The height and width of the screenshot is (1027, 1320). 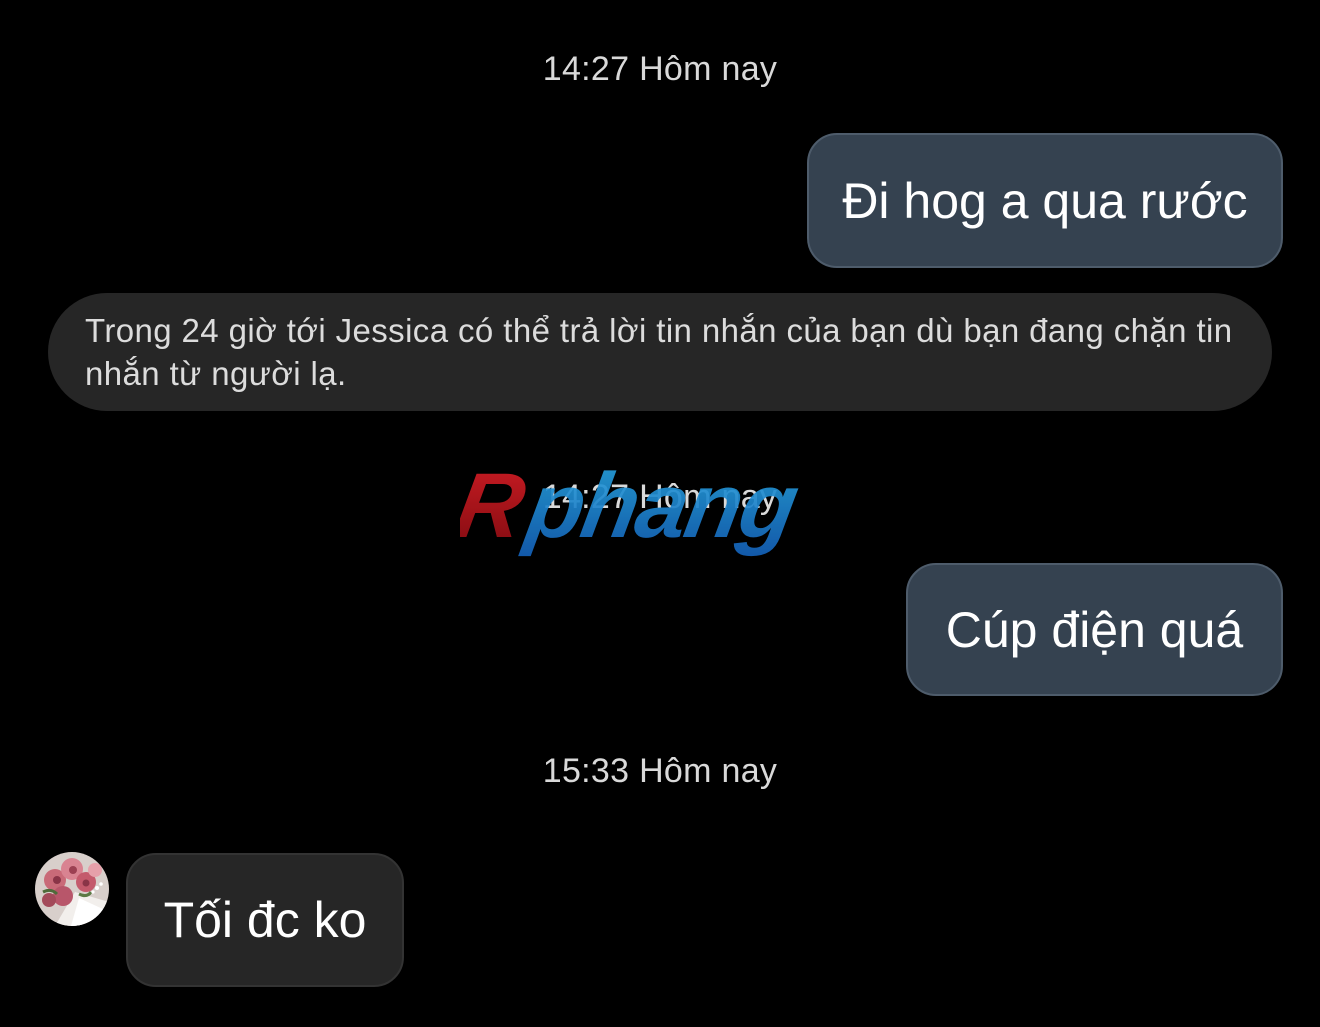 What do you see at coordinates (660, 771) in the screenshot?
I see `message-timestamp: 15:33 Hôm nay` at bounding box center [660, 771].